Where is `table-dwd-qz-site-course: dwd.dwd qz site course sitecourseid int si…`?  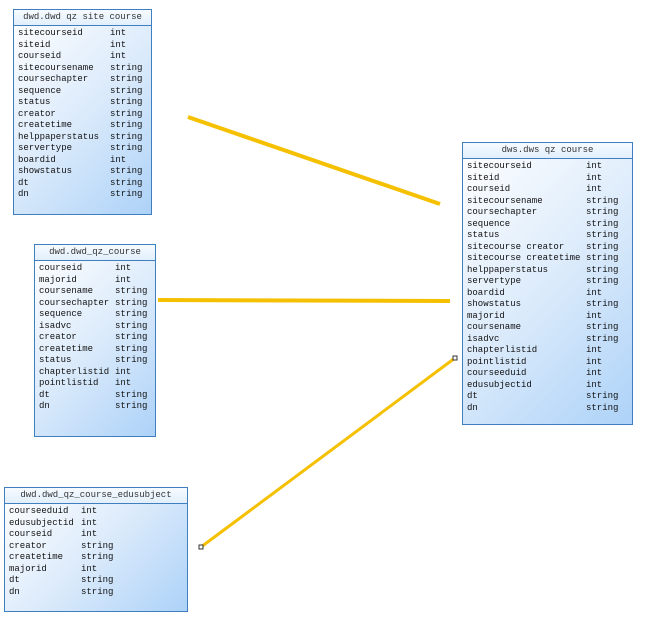
table-dwd-qz-site-course: dwd.dwd qz site course sitecourseid int si… is located at coordinates (82, 112).